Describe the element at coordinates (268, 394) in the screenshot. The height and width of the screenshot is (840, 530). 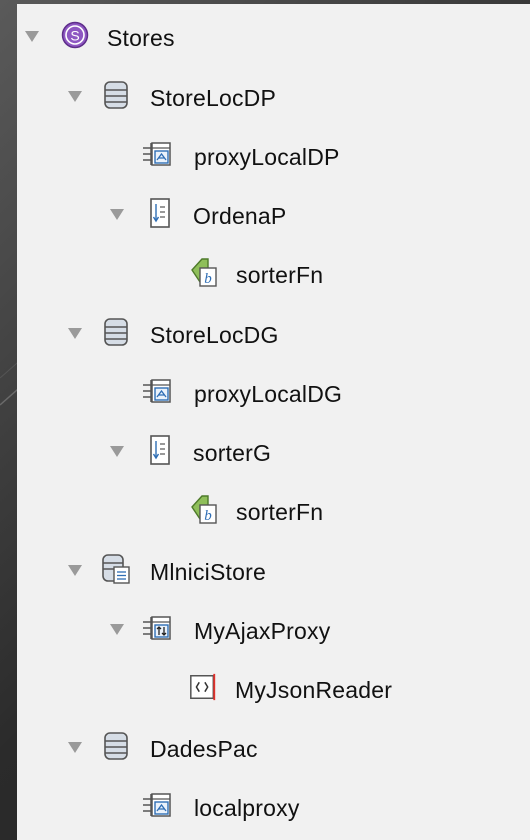
I see `tree-node-label: proxyLocalDG` at that location.